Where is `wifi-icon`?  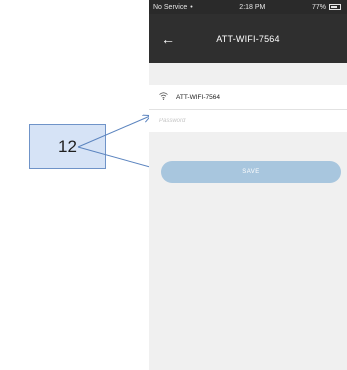
wifi-icon is located at coordinates (163, 97).